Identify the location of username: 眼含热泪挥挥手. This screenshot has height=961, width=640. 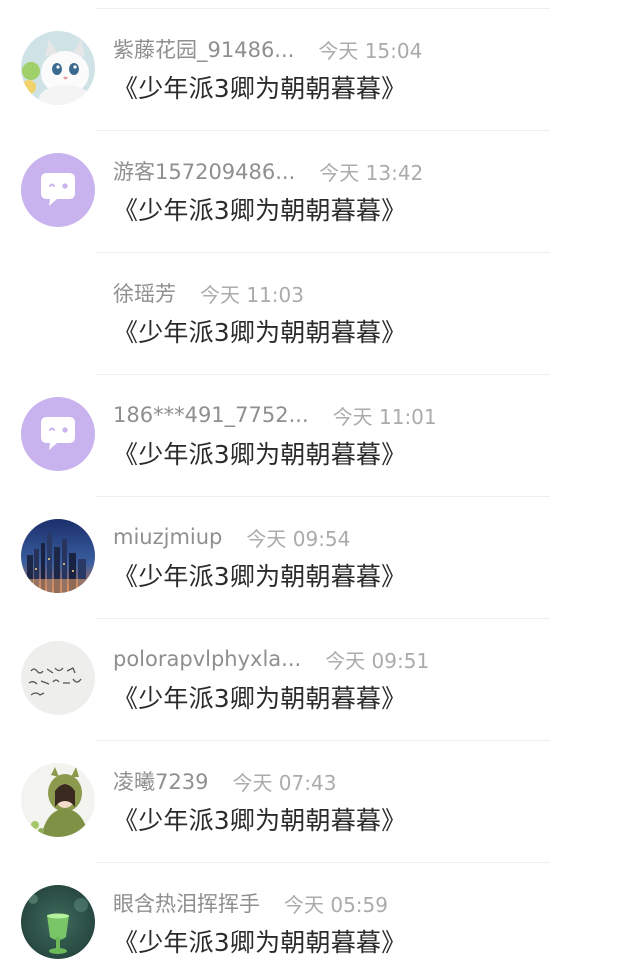
(186, 903).